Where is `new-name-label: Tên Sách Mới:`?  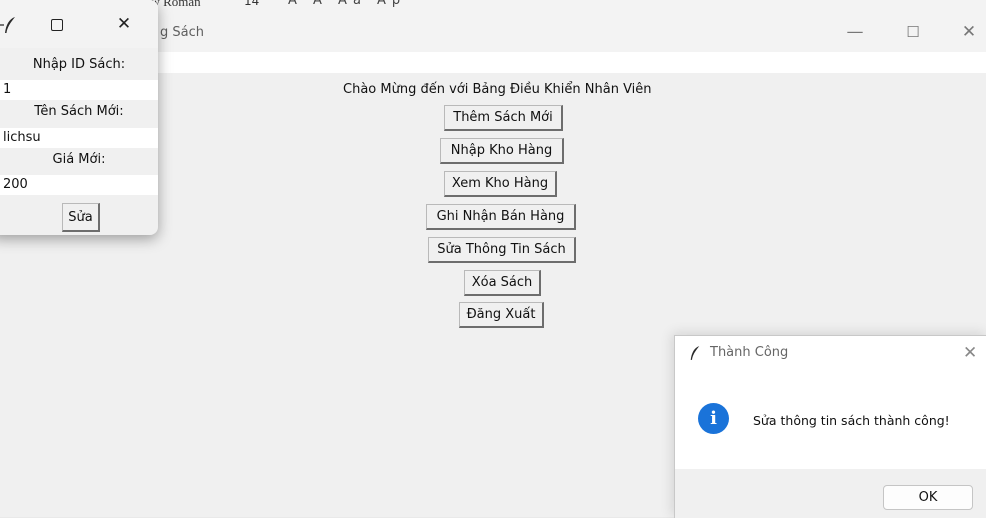 new-name-label: Tên Sách Mới: is located at coordinates (79, 111).